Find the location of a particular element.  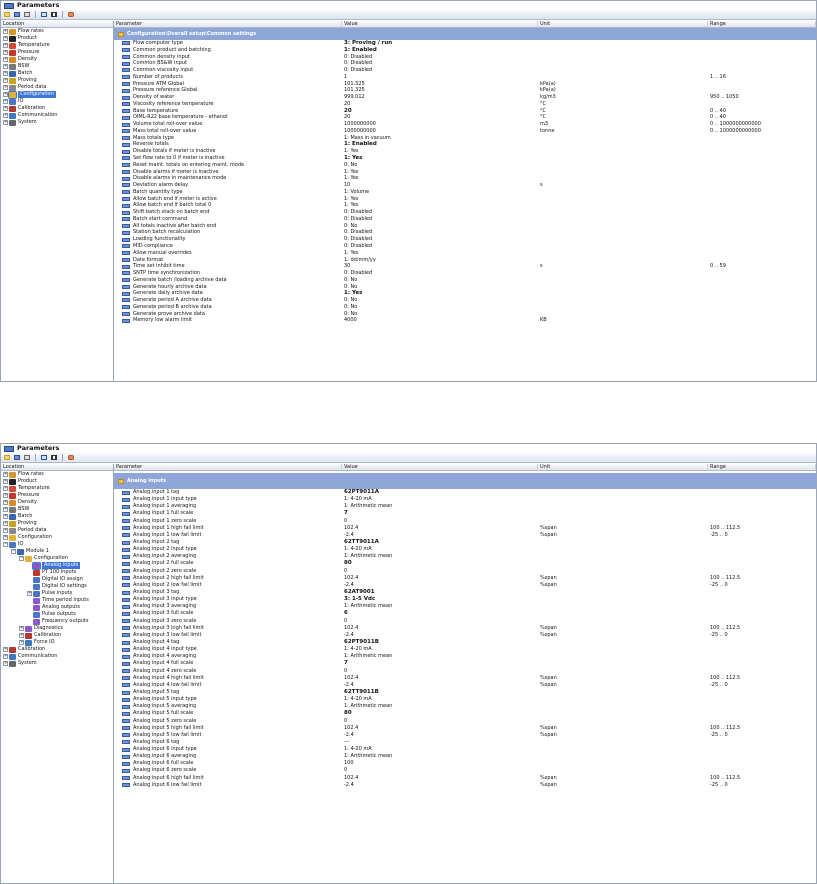

parameter-row: Number of products 1 1 .. 16 is located at coordinates (465, 77).